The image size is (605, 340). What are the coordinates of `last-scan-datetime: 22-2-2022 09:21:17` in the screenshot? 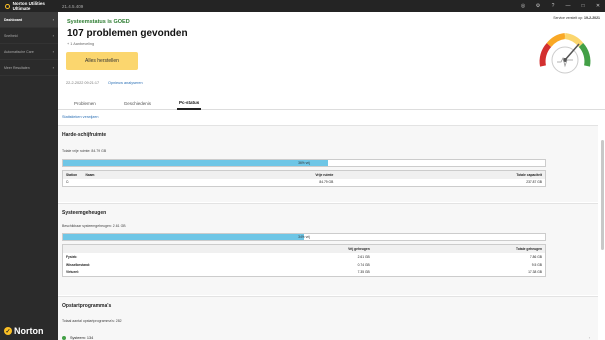 It's located at (83, 83).